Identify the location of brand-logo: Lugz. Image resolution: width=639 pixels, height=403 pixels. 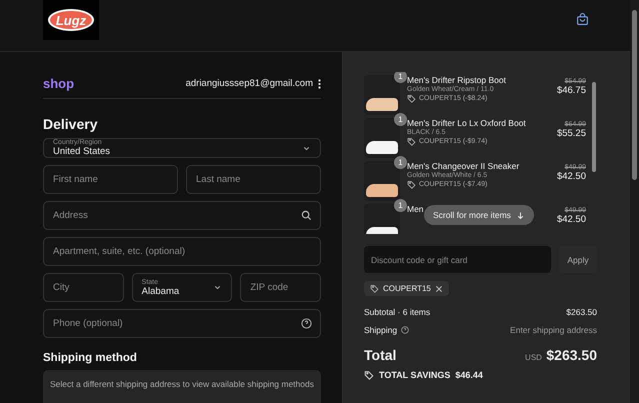
(71, 20).